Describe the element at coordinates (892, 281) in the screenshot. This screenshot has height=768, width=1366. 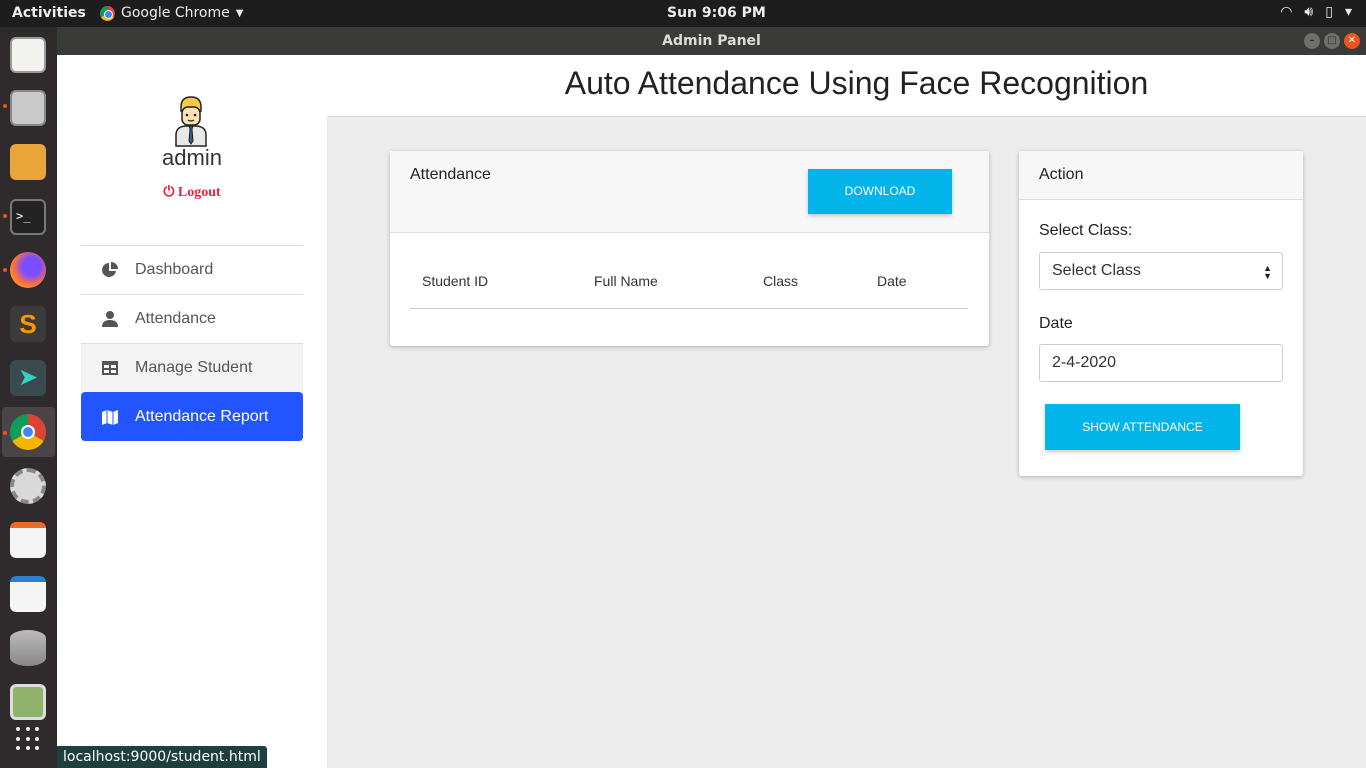
I see `column-header-date: Date` at that location.